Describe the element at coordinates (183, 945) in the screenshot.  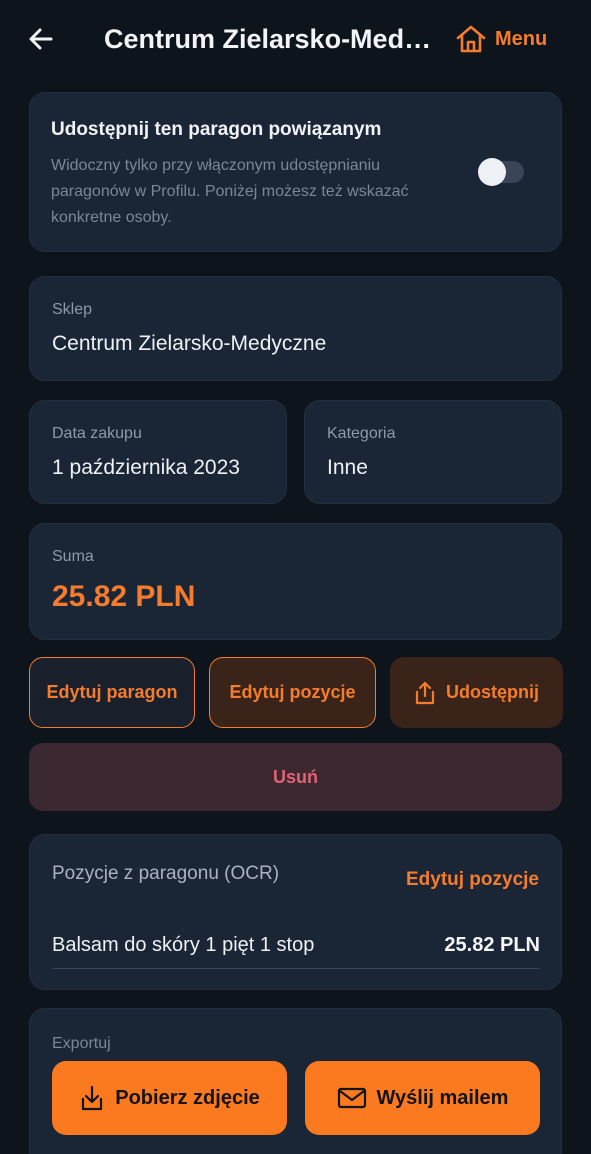
I see `item-name: Balsam do skóry 1 pięt 1 stop` at that location.